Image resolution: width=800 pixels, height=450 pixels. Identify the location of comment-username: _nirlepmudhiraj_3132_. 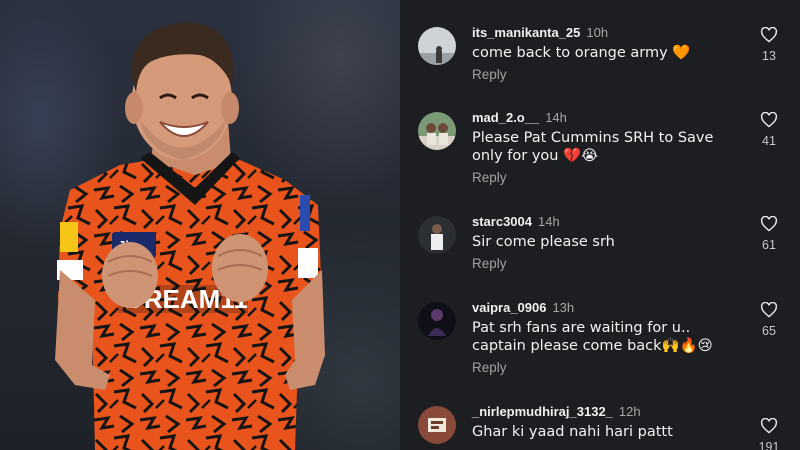
(542, 411).